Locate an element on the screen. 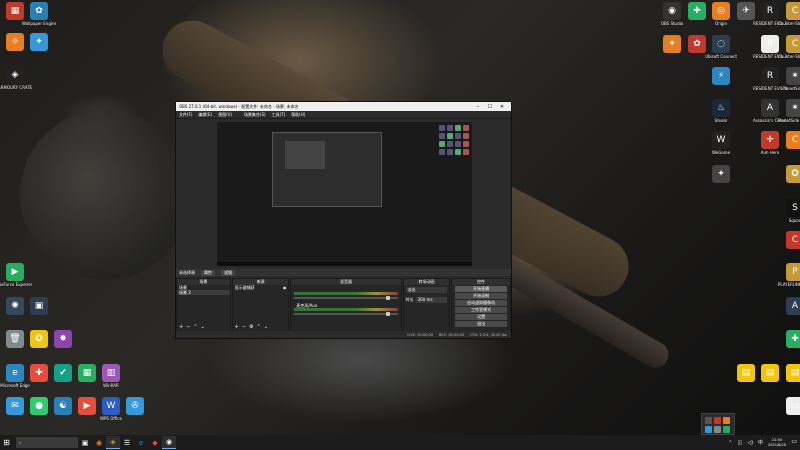 The width and height of the screenshot is (800, 450). app-icon: ▥ is located at coordinates (111, 373).